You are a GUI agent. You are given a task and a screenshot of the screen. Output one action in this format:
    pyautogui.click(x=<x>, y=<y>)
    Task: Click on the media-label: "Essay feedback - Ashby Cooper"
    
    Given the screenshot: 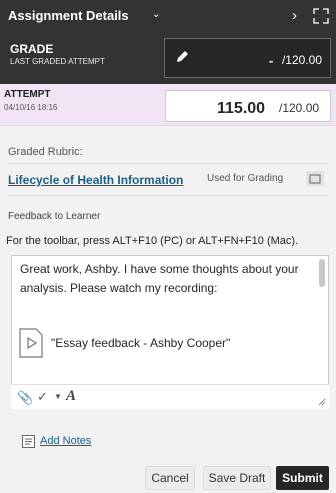 What is the action you would take?
    pyautogui.click(x=140, y=343)
    